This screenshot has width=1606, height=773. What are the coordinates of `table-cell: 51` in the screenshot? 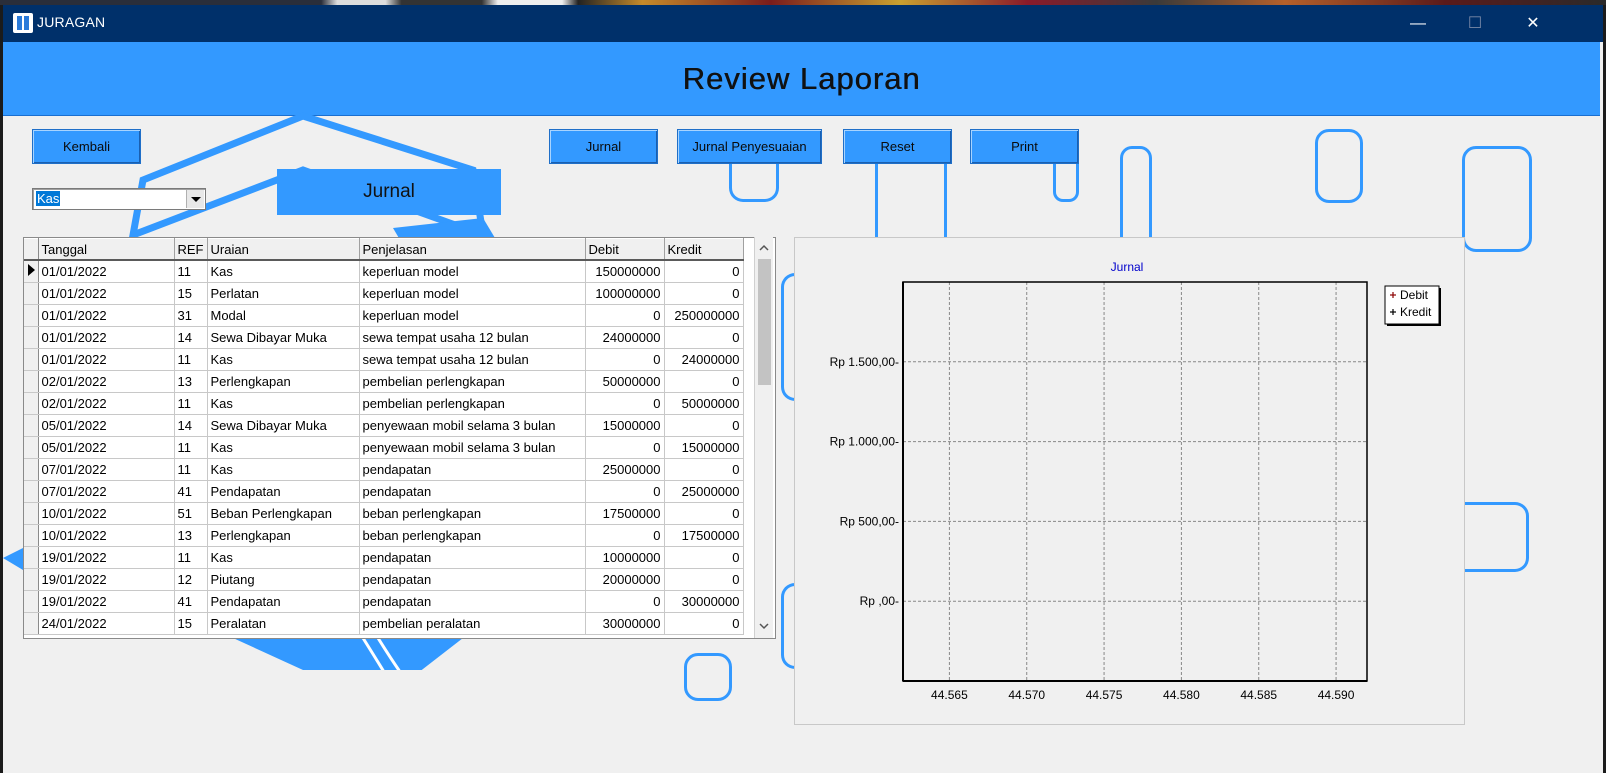 It's located at (191, 513).